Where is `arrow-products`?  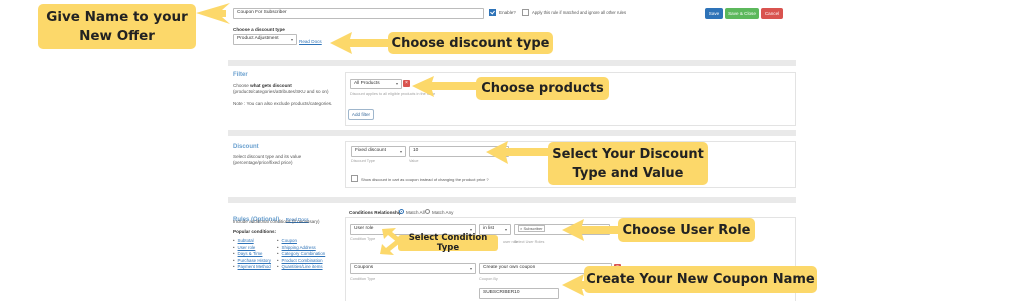 arrow-products is located at coordinates (445, 86).